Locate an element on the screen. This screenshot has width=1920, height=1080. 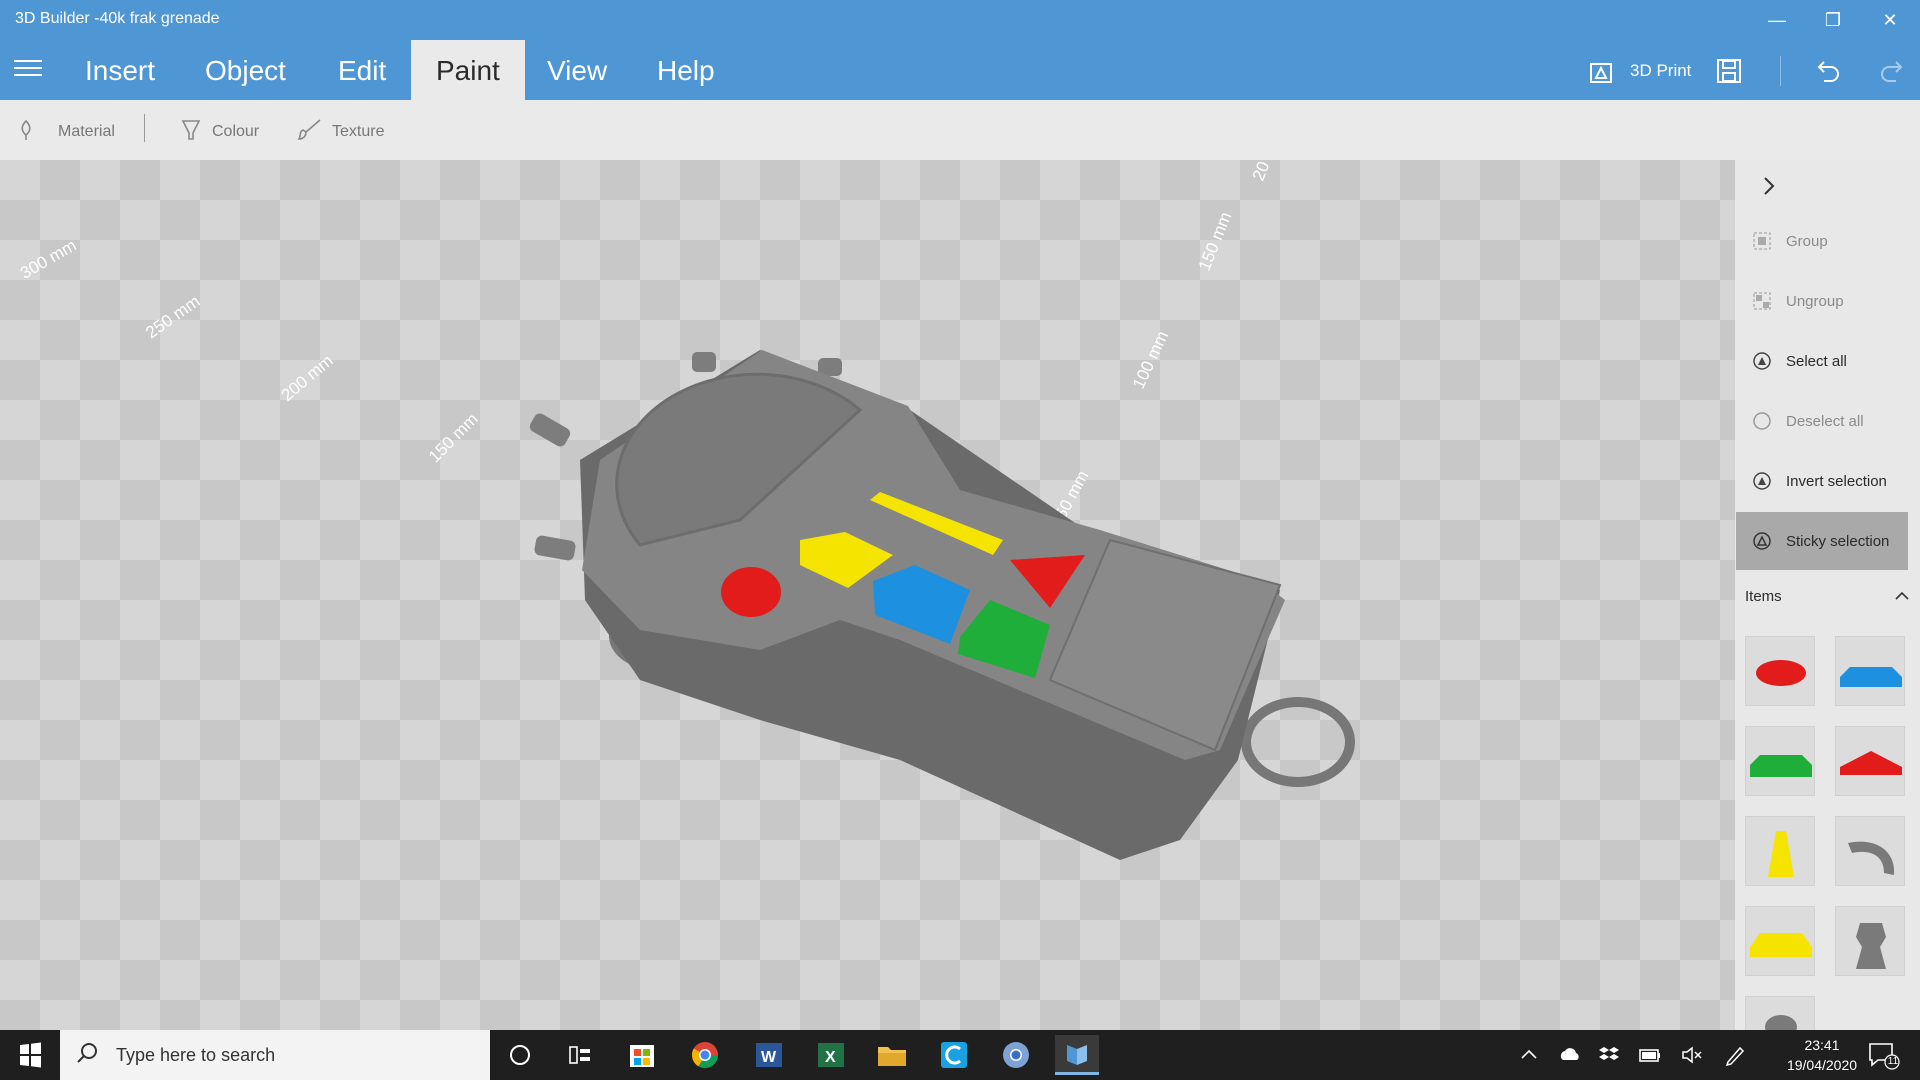
colour-label: Colour is located at coordinates (236, 131).